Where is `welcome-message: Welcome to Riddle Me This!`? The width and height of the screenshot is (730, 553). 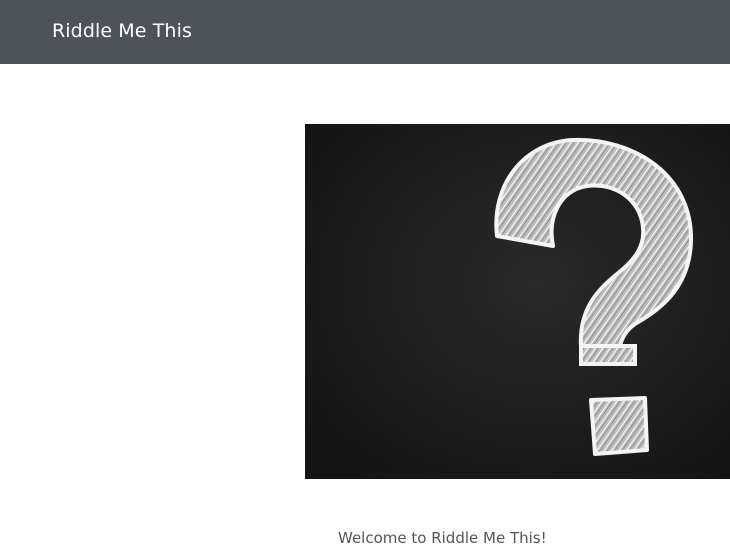
welcome-message: Welcome to Riddle Me This! is located at coordinates (442, 538).